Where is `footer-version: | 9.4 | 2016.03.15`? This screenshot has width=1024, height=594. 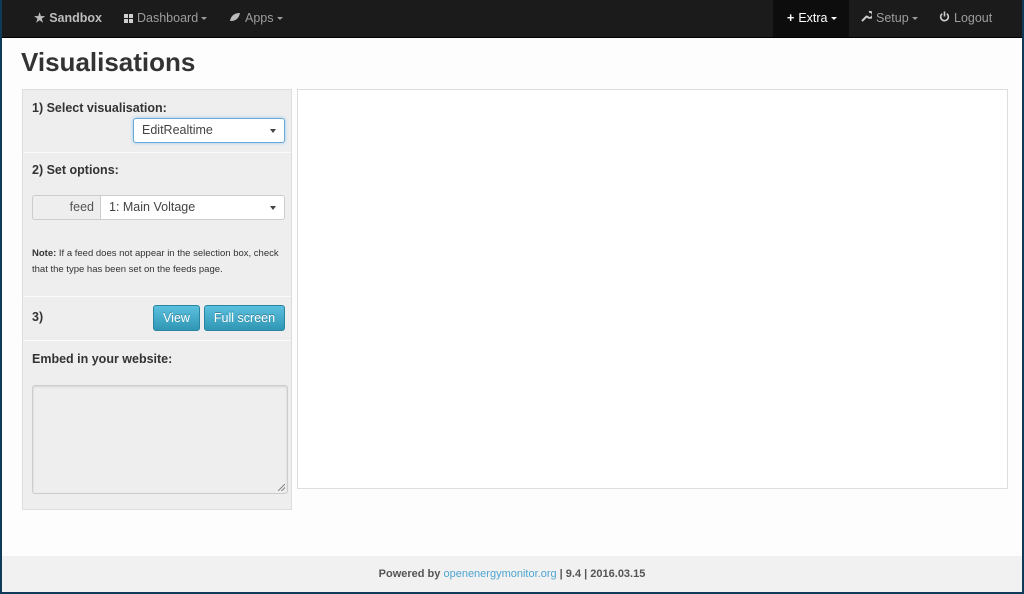 footer-version: | 9.4 | 2016.03.15 is located at coordinates (602, 574).